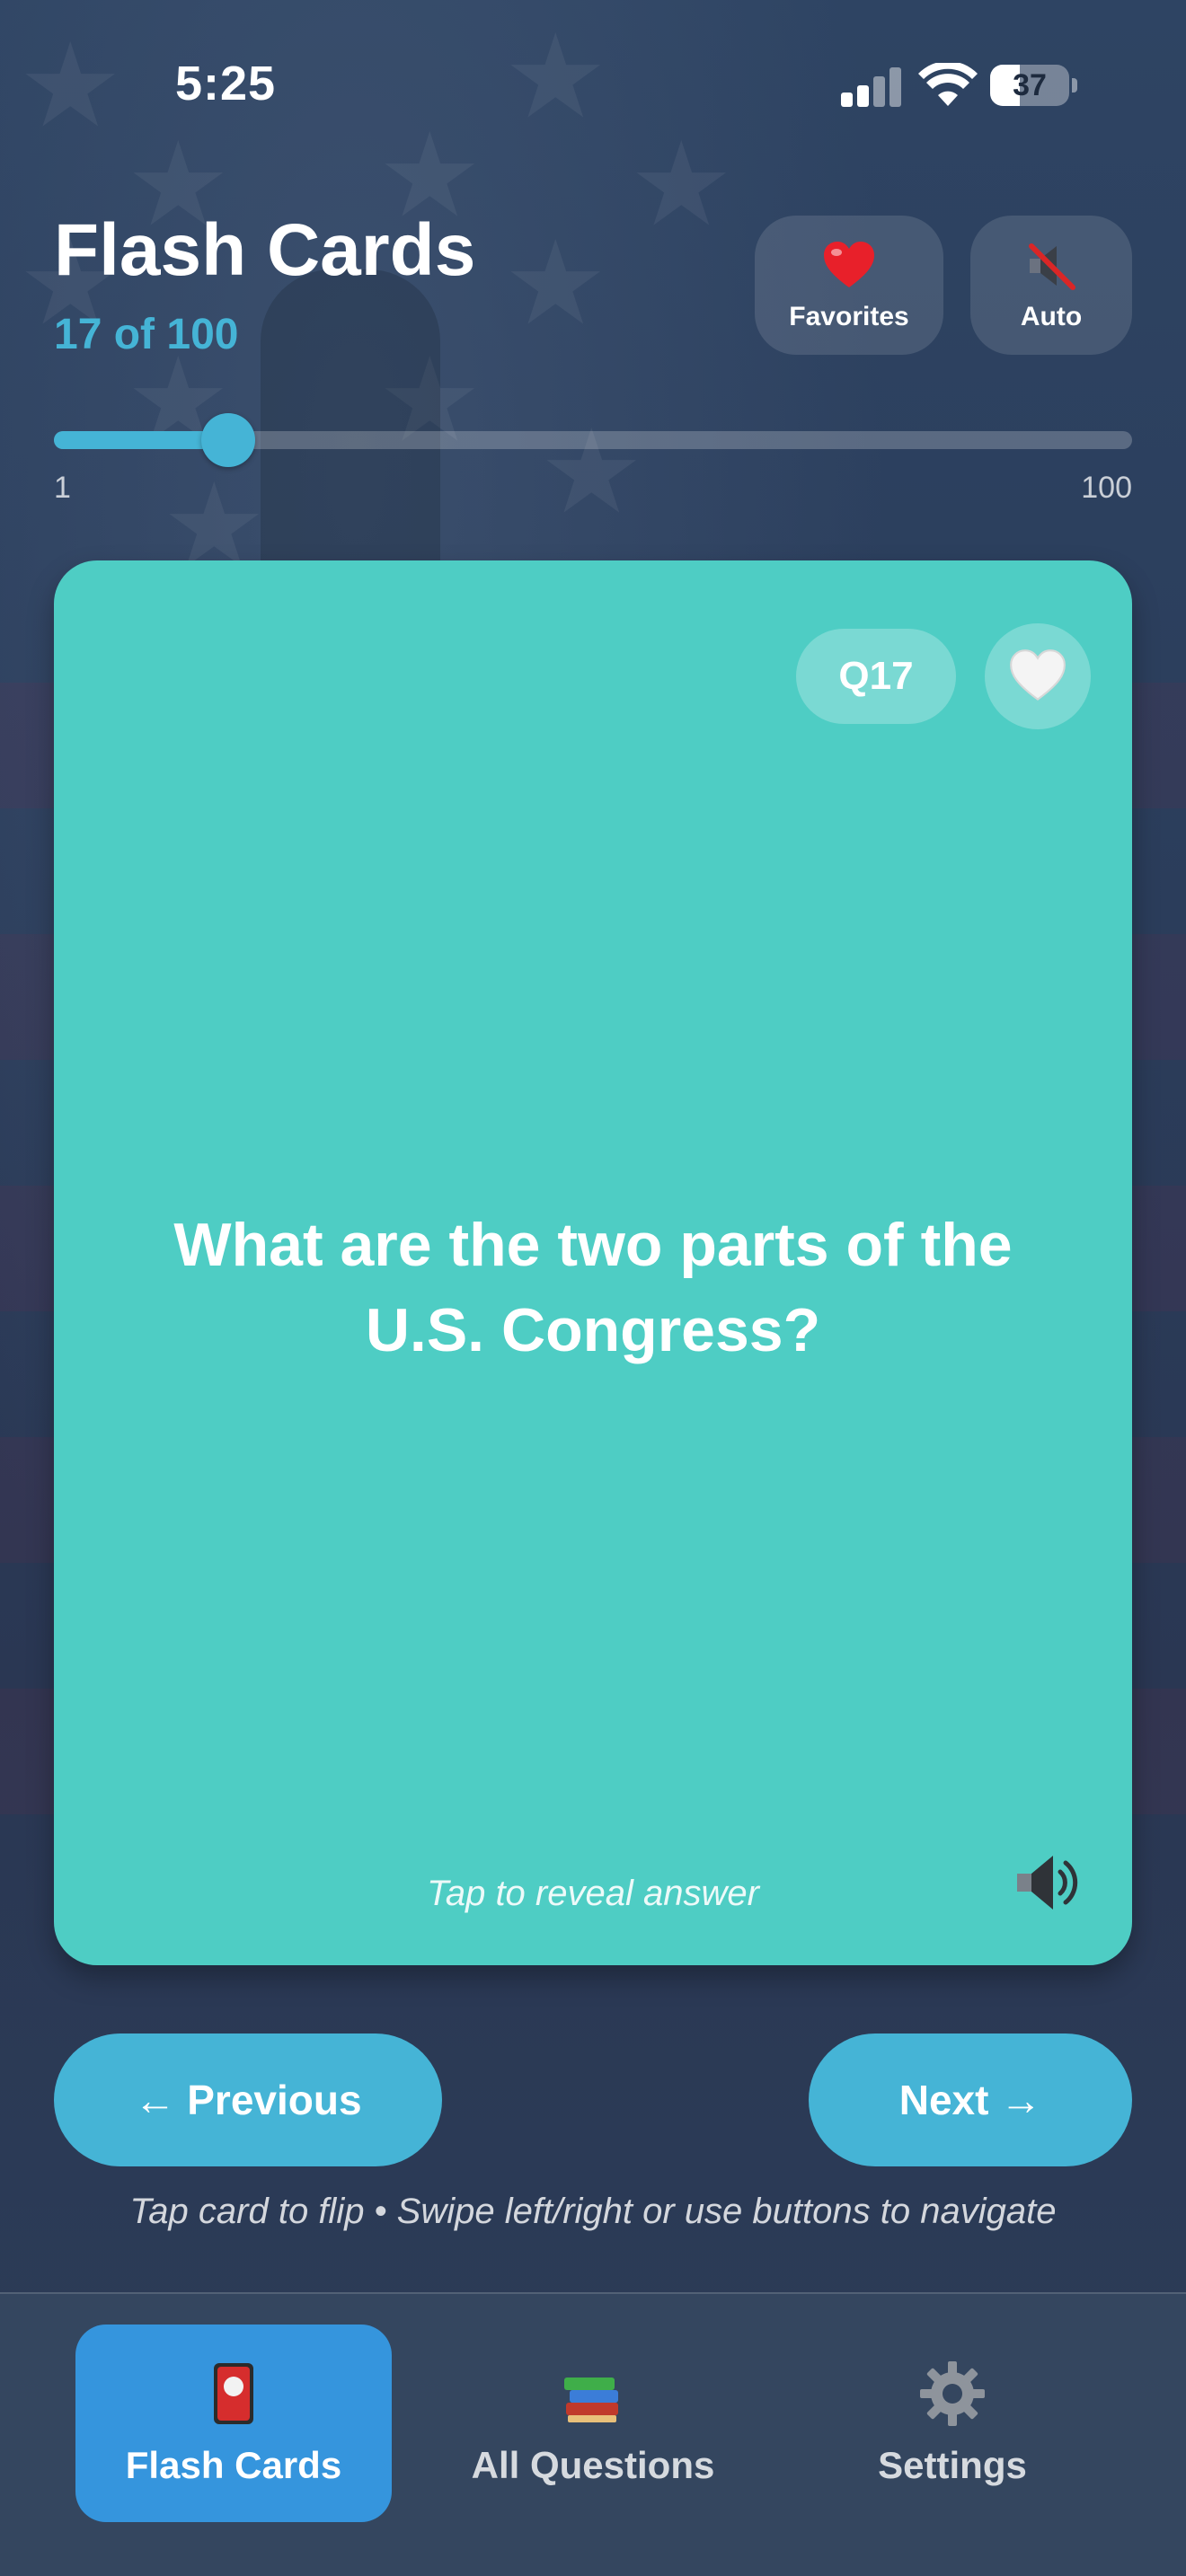 This screenshot has height=2576, width=1186. I want to click on wifi-icon, so click(948, 84).